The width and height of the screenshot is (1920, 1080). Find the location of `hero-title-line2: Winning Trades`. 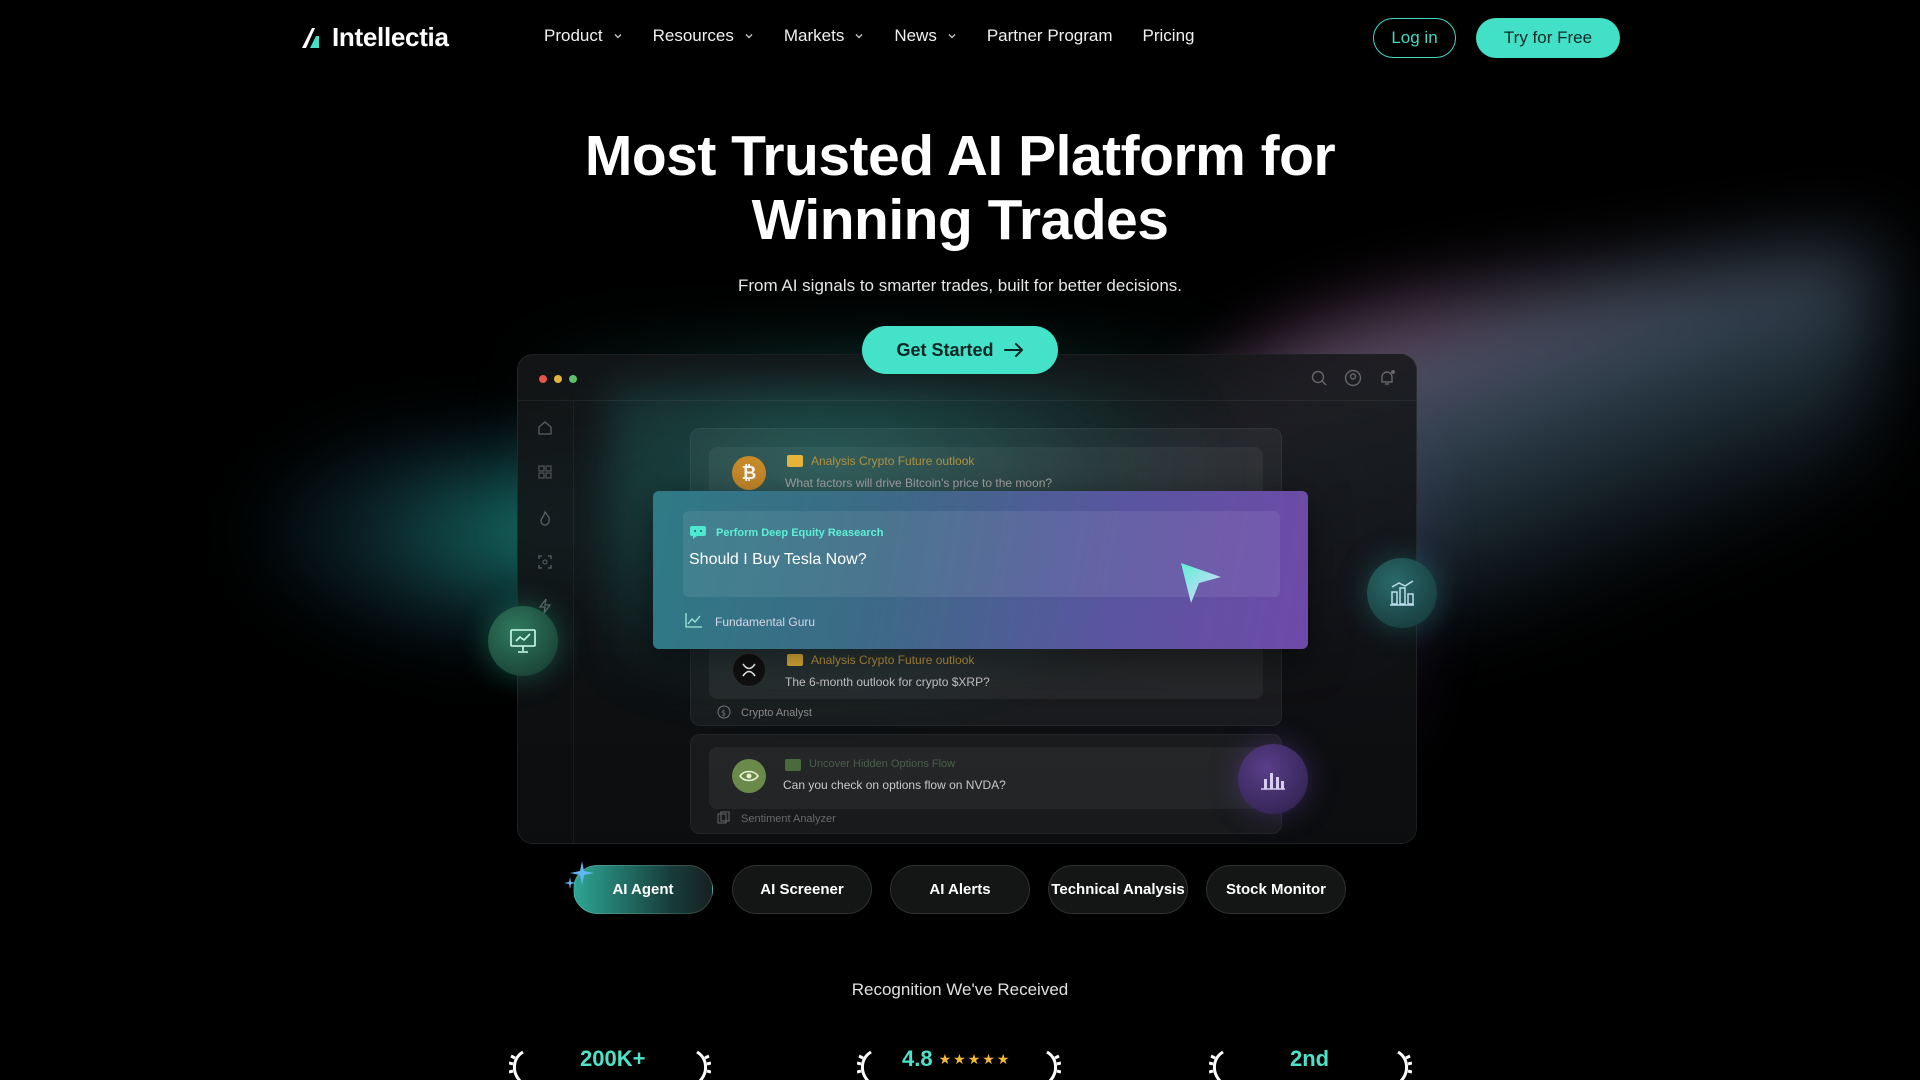

hero-title-line2: Winning Trades is located at coordinates (960, 220).